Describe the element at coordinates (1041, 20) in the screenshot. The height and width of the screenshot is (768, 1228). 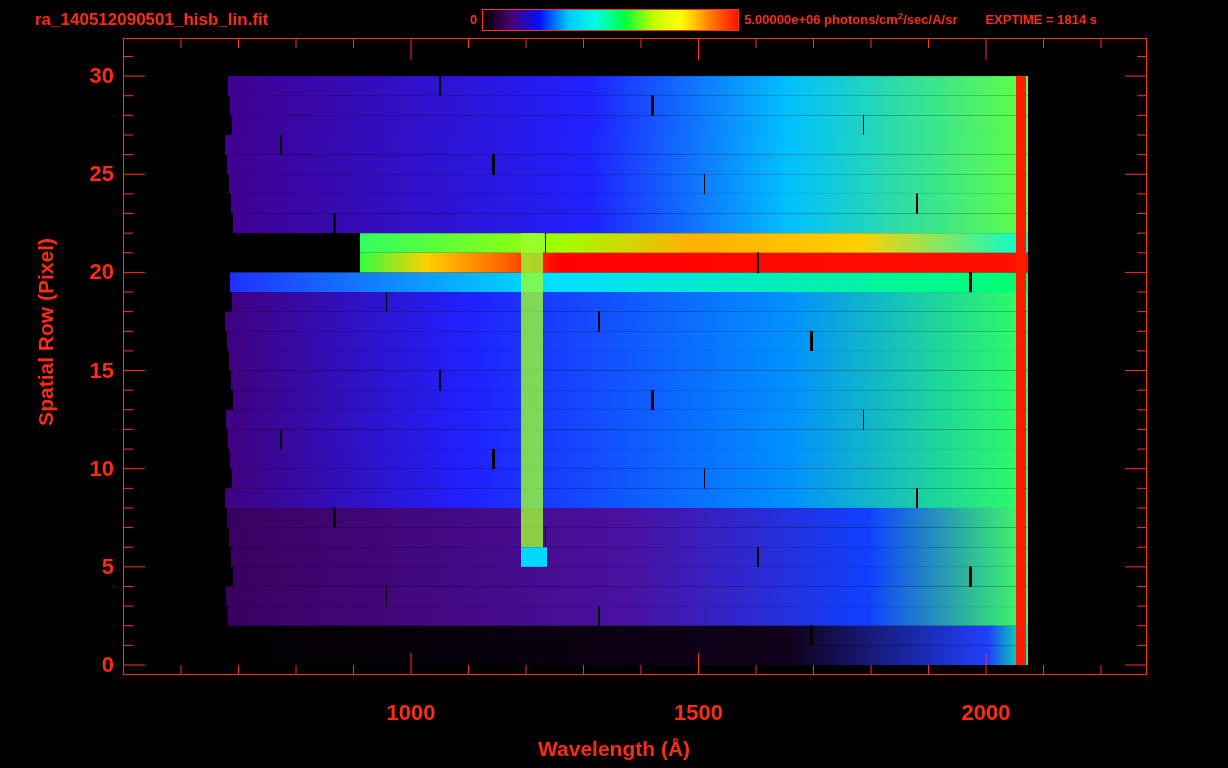
I see `exposure-time: EXPTIME = 1814 s` at that location.